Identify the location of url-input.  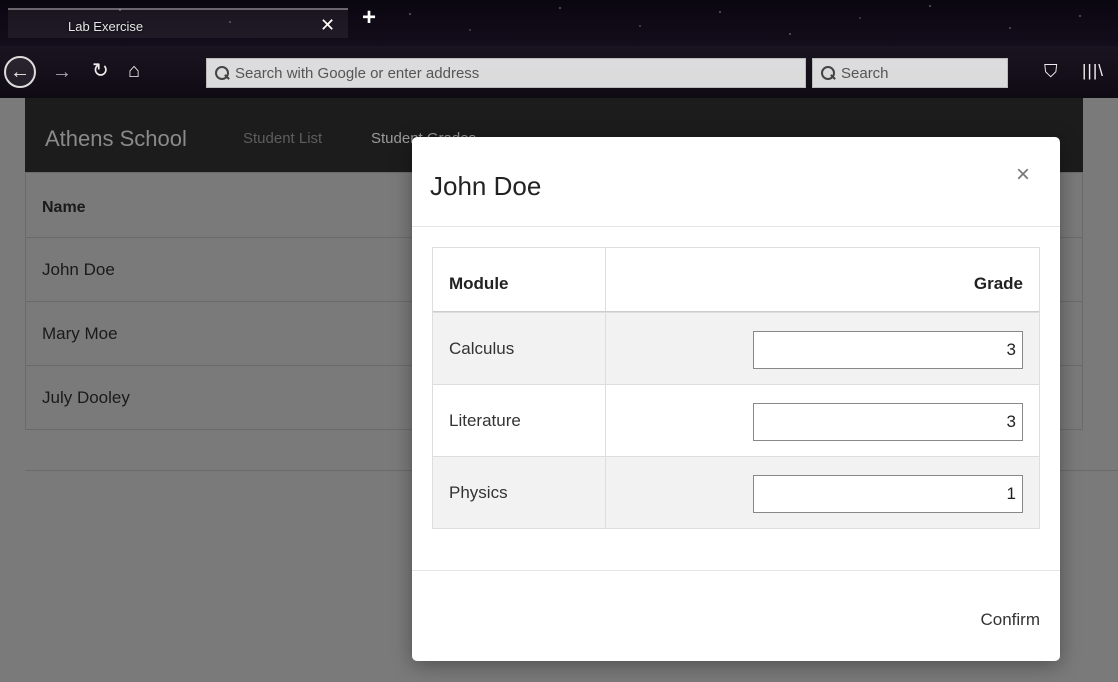
(520, 73).